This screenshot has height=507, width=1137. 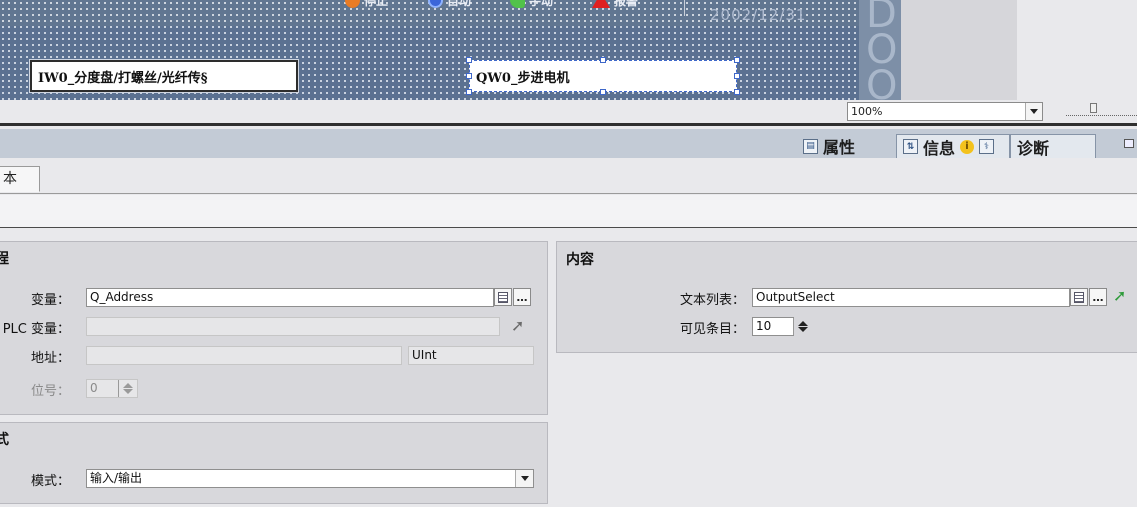 I want to click on zoom-select: 100%, so click(x=945, y=111).